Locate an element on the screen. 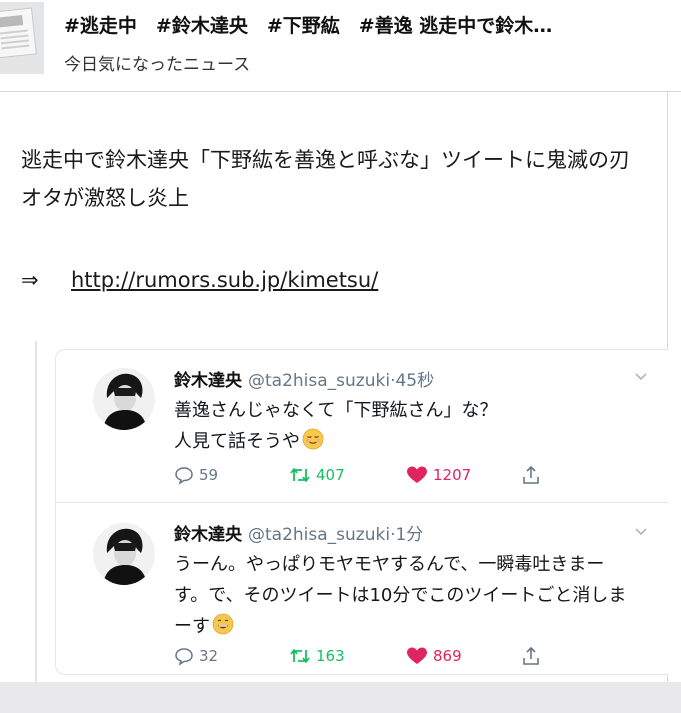 The height and width of the screenshot is (713, 681). tweet-actions: 32 163 869 is located at coordinates (414, 656).